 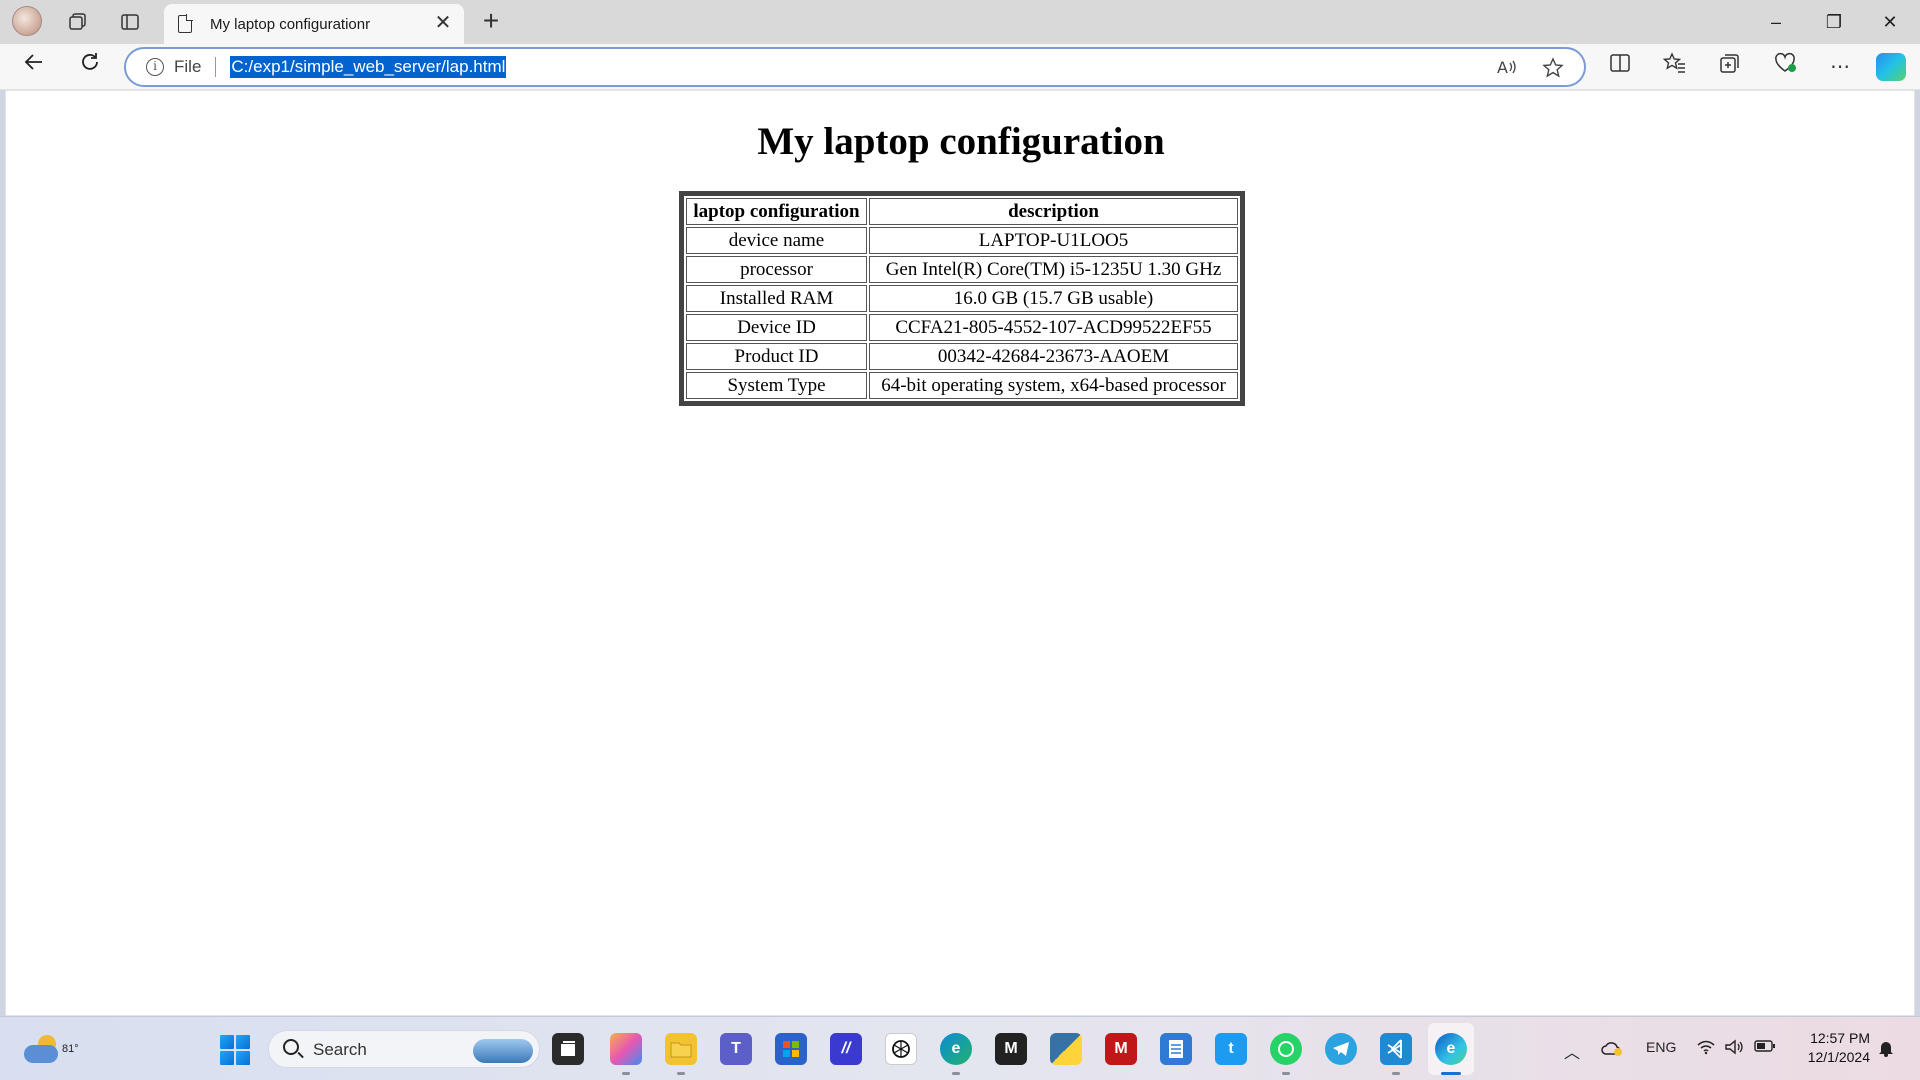 I want to click on page-icon, so click(x=185, y=23).